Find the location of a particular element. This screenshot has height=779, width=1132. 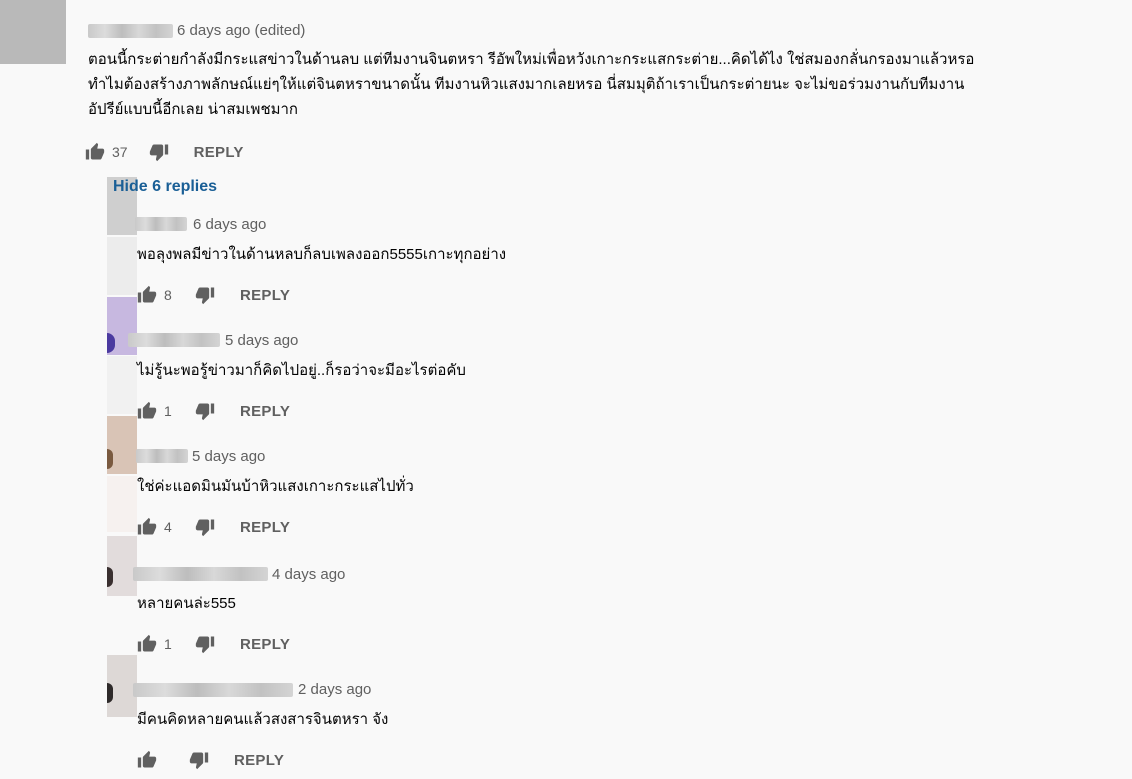

reply-4-actions: 1 REPLY is located at coordinates (213, 644).